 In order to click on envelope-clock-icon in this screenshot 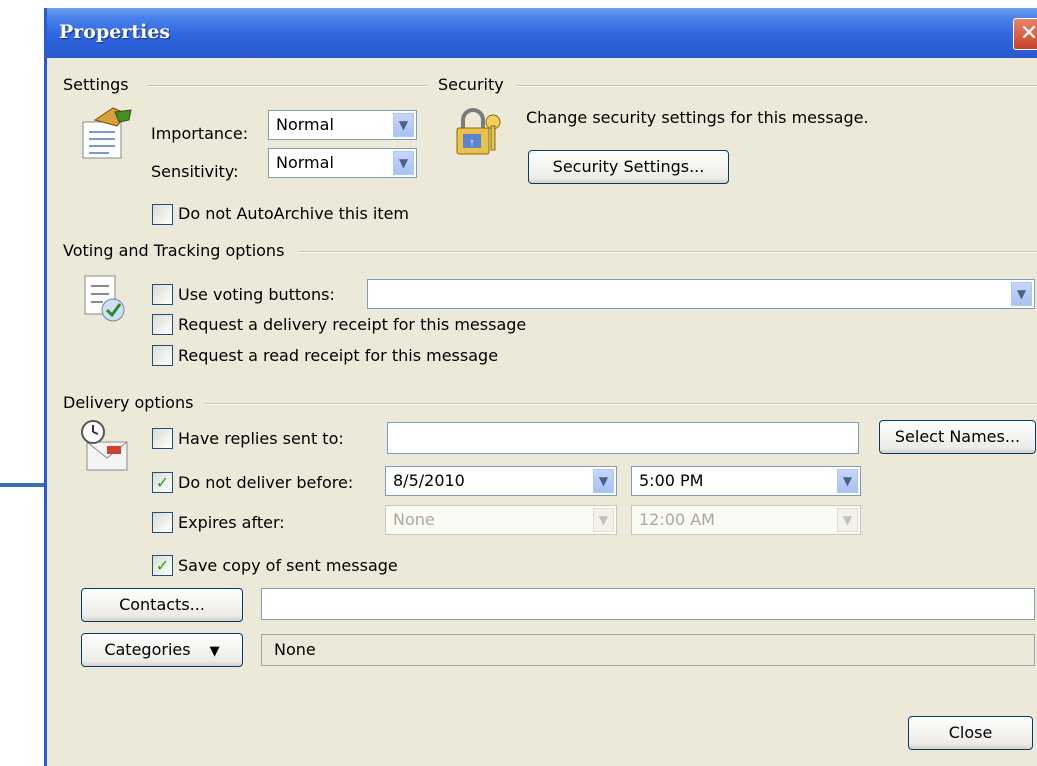, I will do `click(104, 445)`.